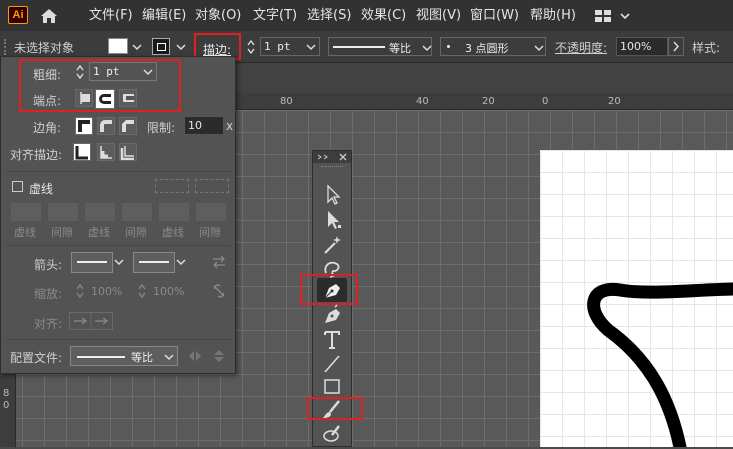 This screenshot has width=733, height=449. Describe the element at coordinates (329, 15) in the screenshot. I see `menu-select: 选择(S)` at that location.